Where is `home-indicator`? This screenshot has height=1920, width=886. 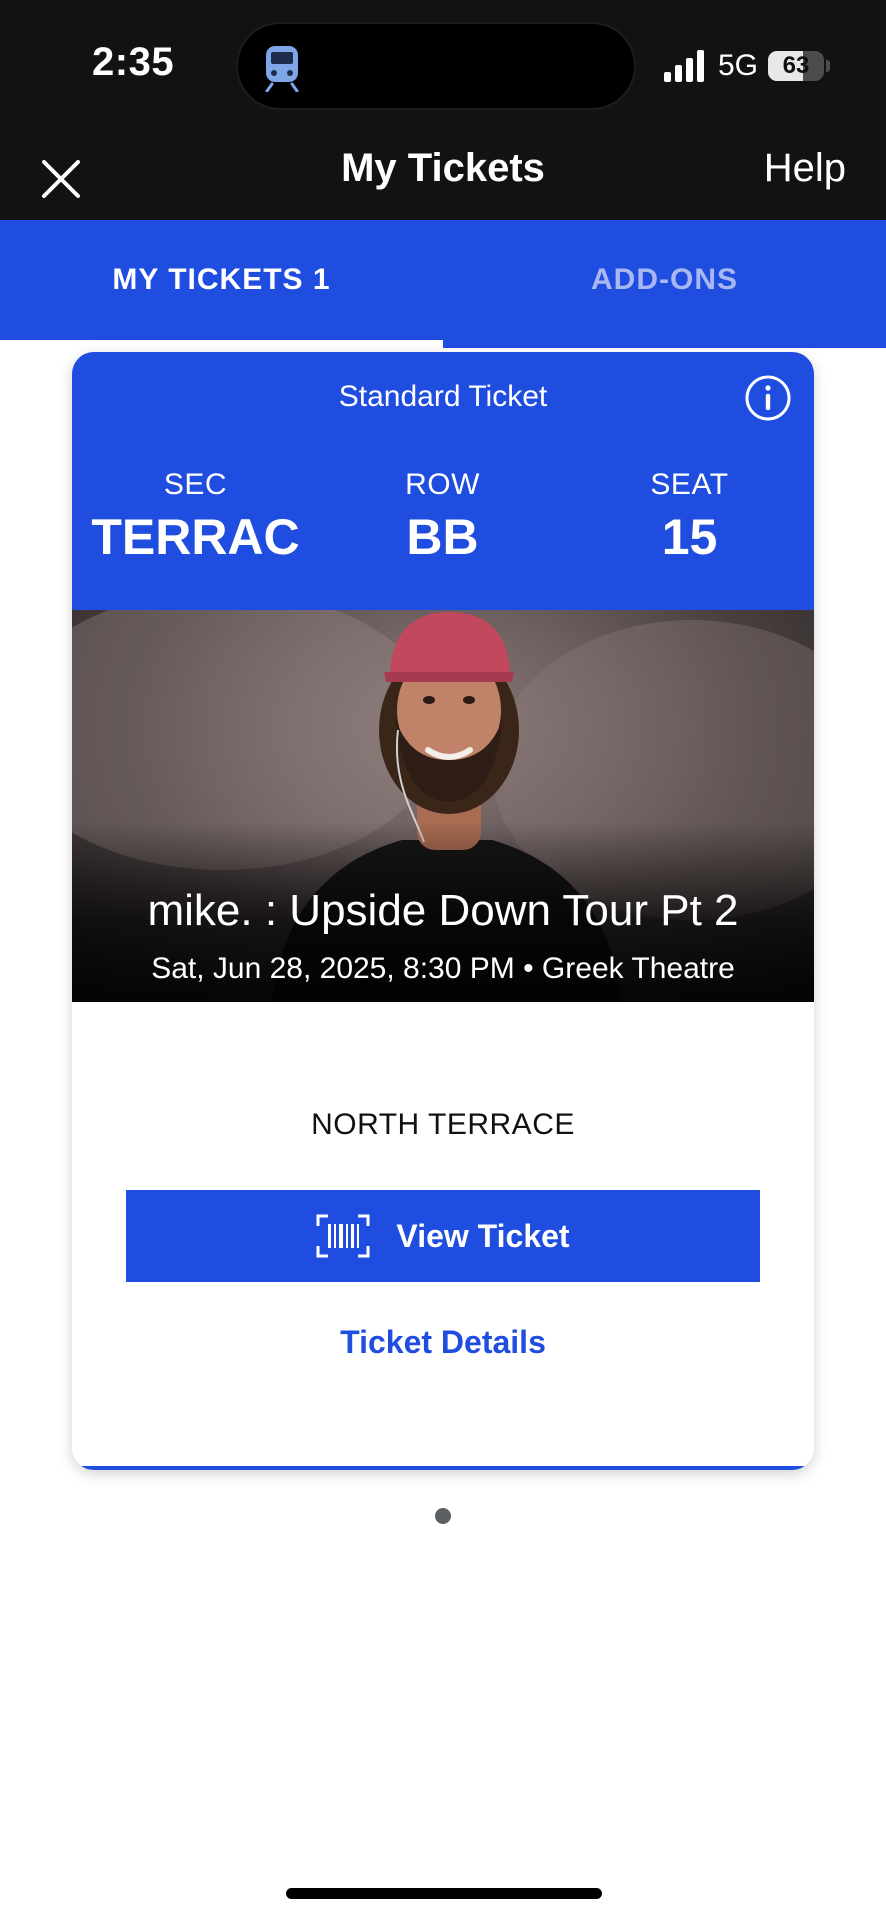
home-indicator is located at coordinates (444, 1893).